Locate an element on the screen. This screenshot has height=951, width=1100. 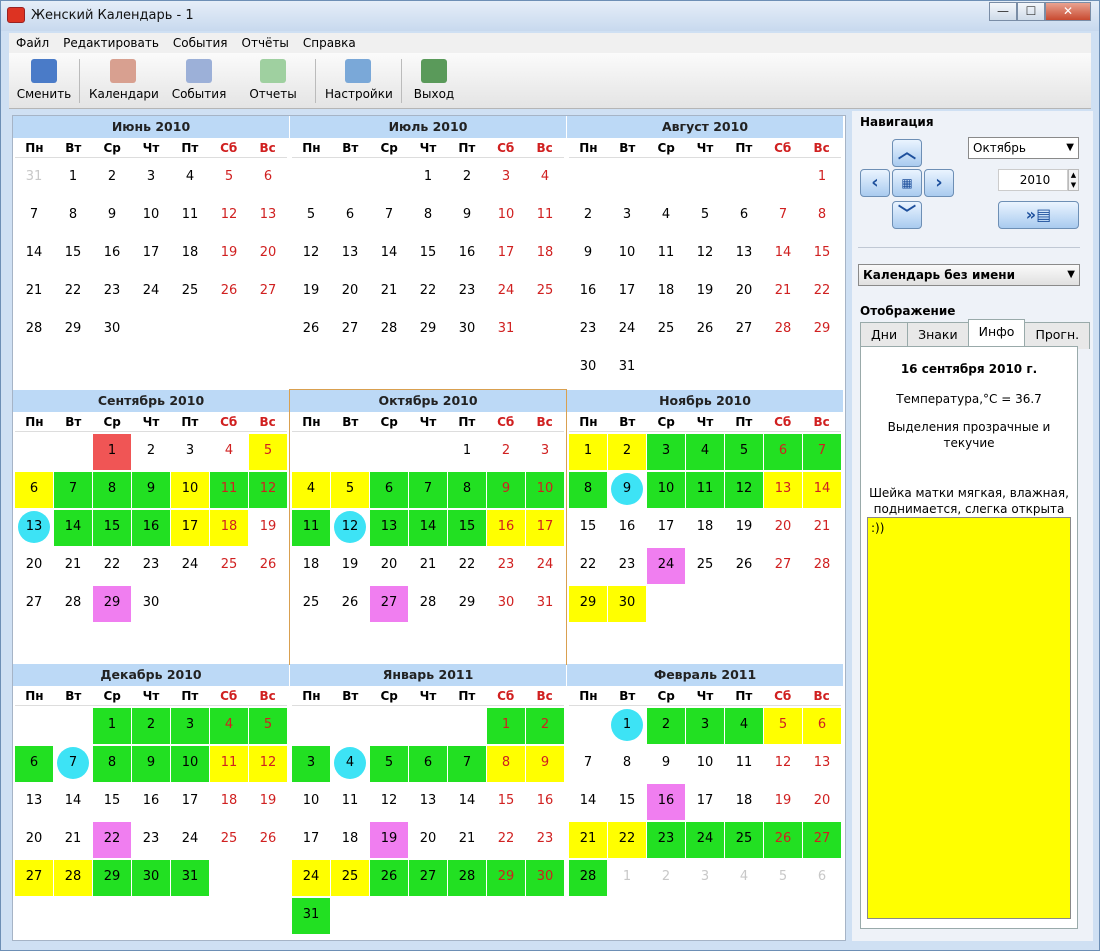
minimize-button: — is located at coordinates (1003, 11).